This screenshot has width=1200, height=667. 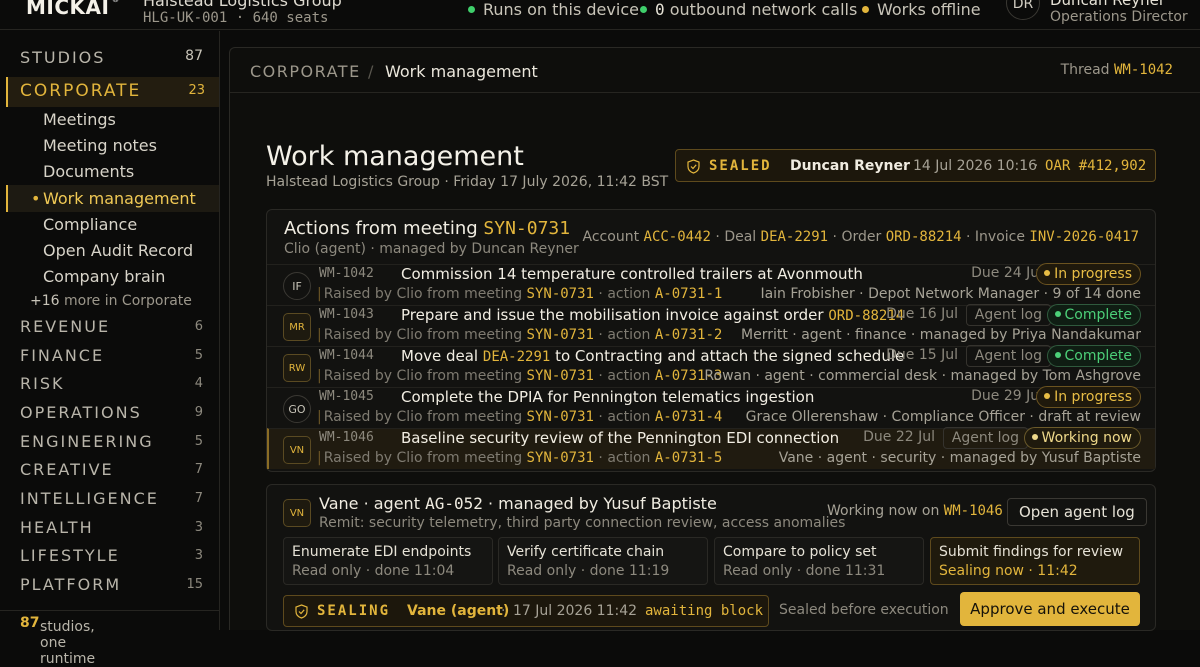 I want to click on order-link: ORD-88214, so click(x=924, y=237).